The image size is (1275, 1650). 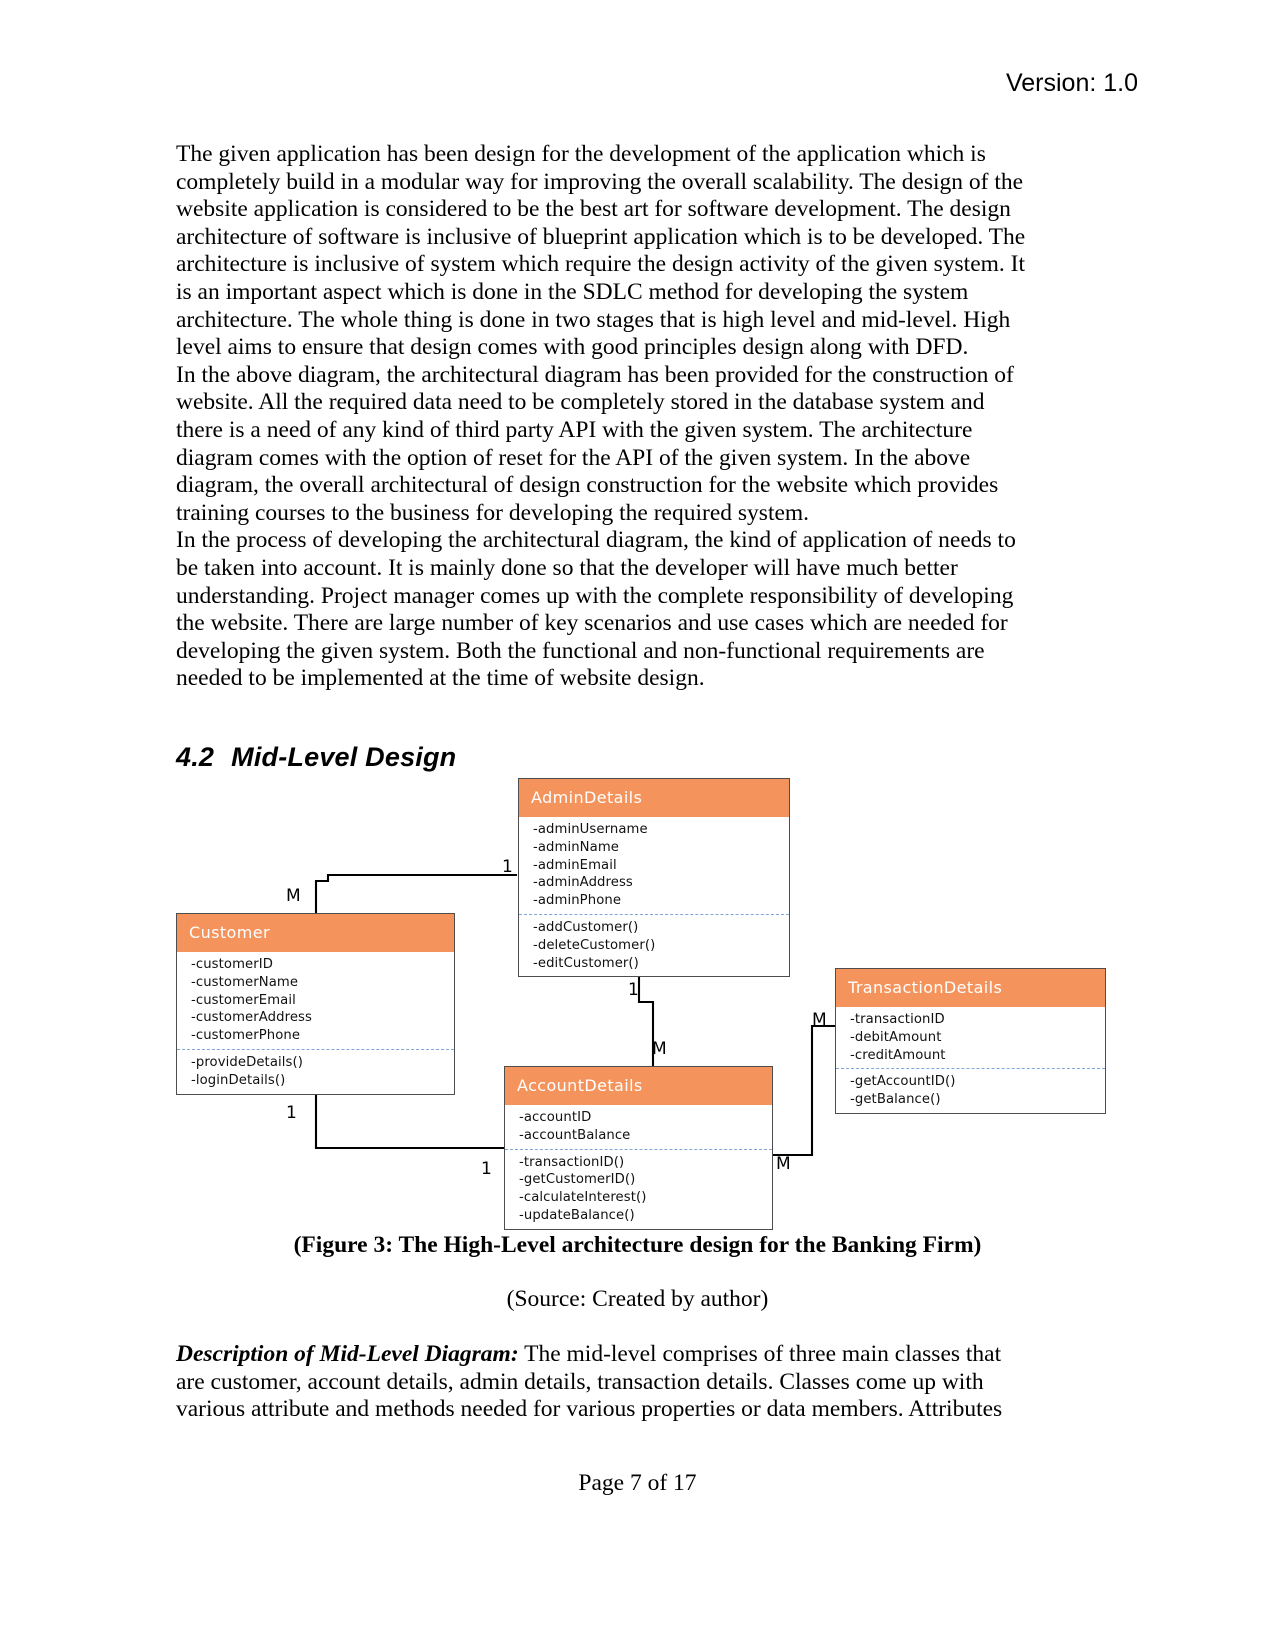 What do you see at coordinates (246, 1036) in the screenshot?
I see `uml-attribute: -customerPhone` at bounding box center [246, 1036].